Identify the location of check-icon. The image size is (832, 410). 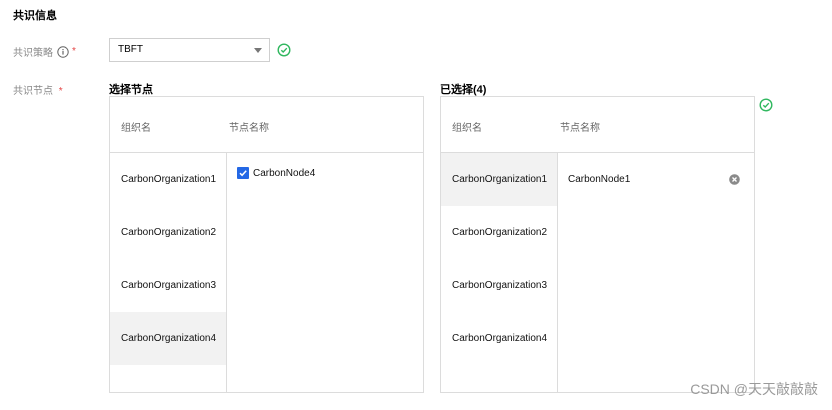
(243, 173).